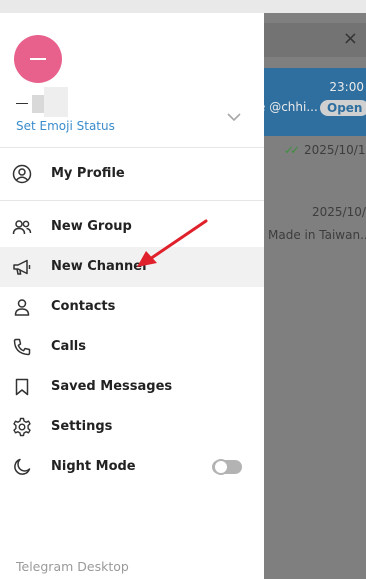 This screenshot has height=579, width=366. What do you see at coordinates (343, 108) in the screenshot?
I see `open-button: Open` at bounding box center [343, 108].